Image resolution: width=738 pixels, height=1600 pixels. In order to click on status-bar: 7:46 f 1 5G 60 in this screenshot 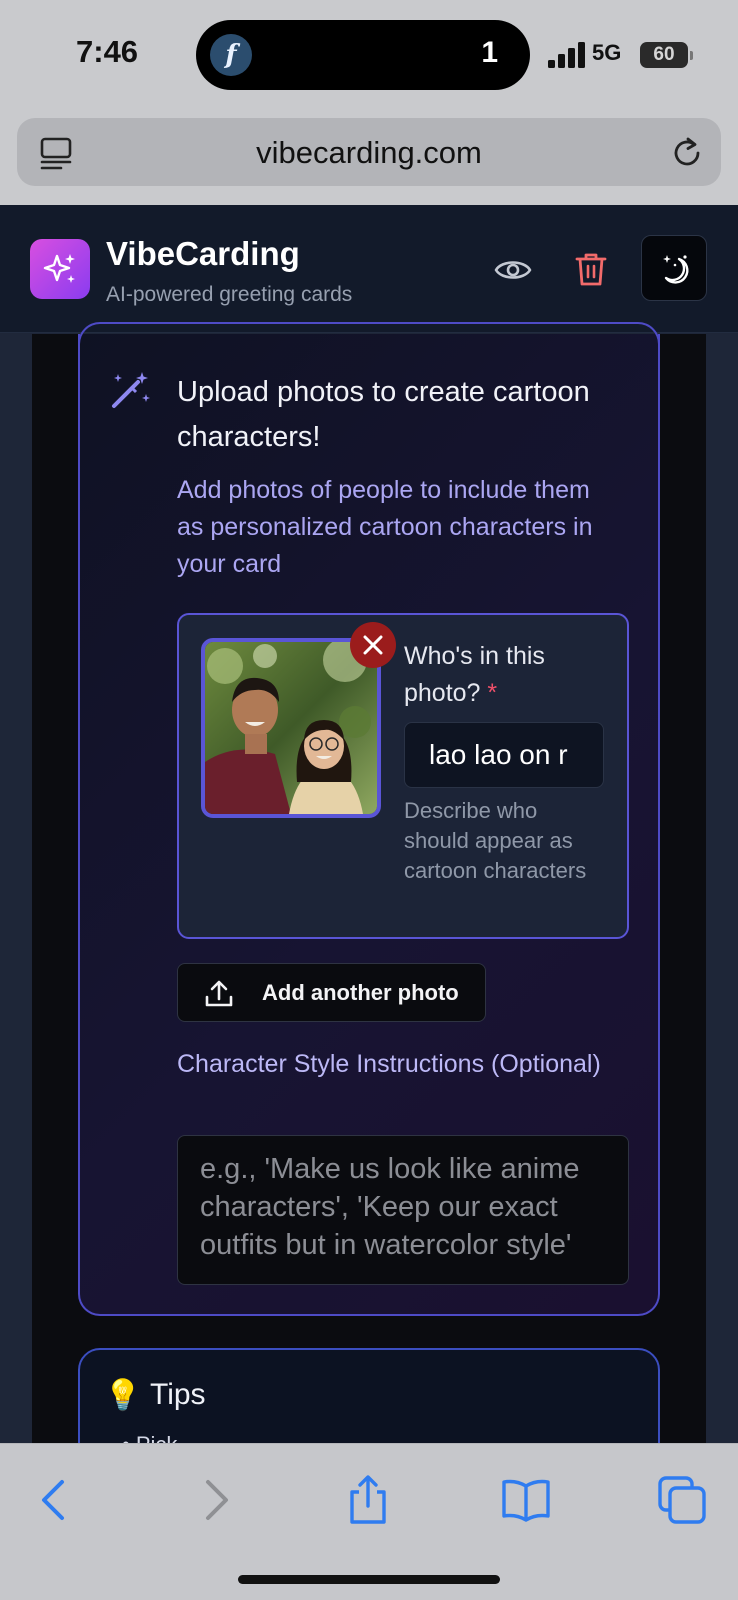, I will do `click(369, 55)`.